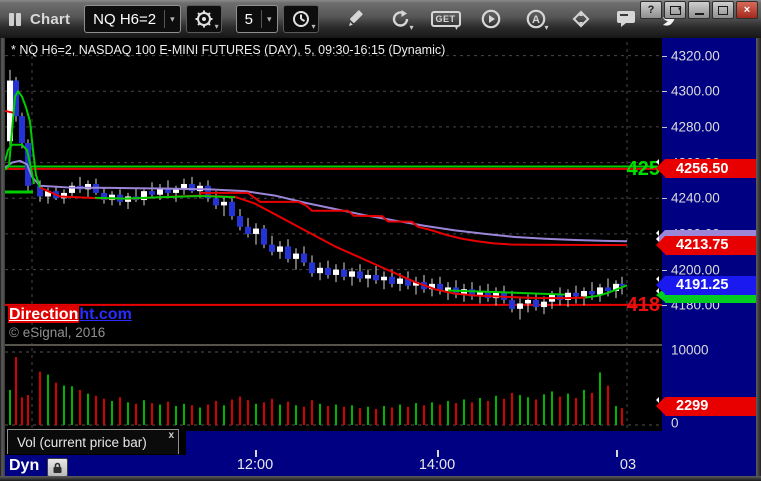 This screenshot has height=481, width=761. Describe the element at coordinates (706, 169) in the screenshot. I see `price-flag: 4256.50` at that location.